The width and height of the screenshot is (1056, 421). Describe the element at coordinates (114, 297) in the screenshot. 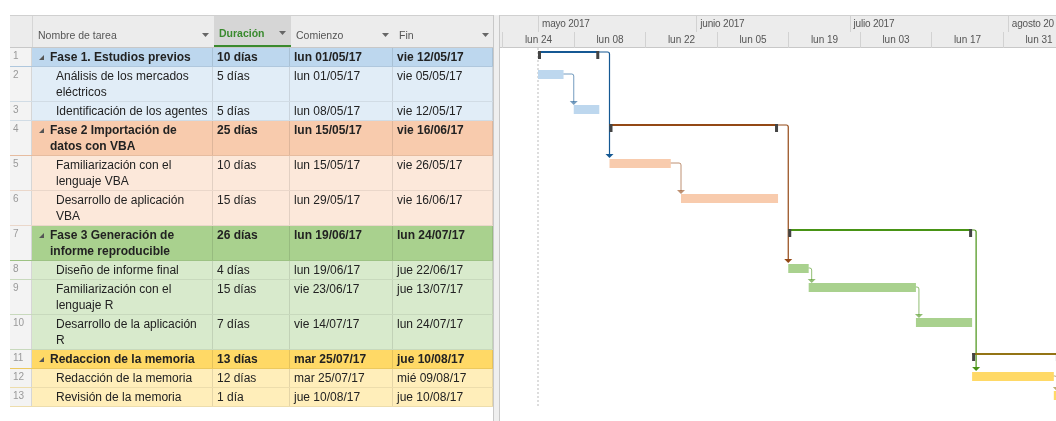

I see `task-name: Familiarización con el lenguaje R` at that location.